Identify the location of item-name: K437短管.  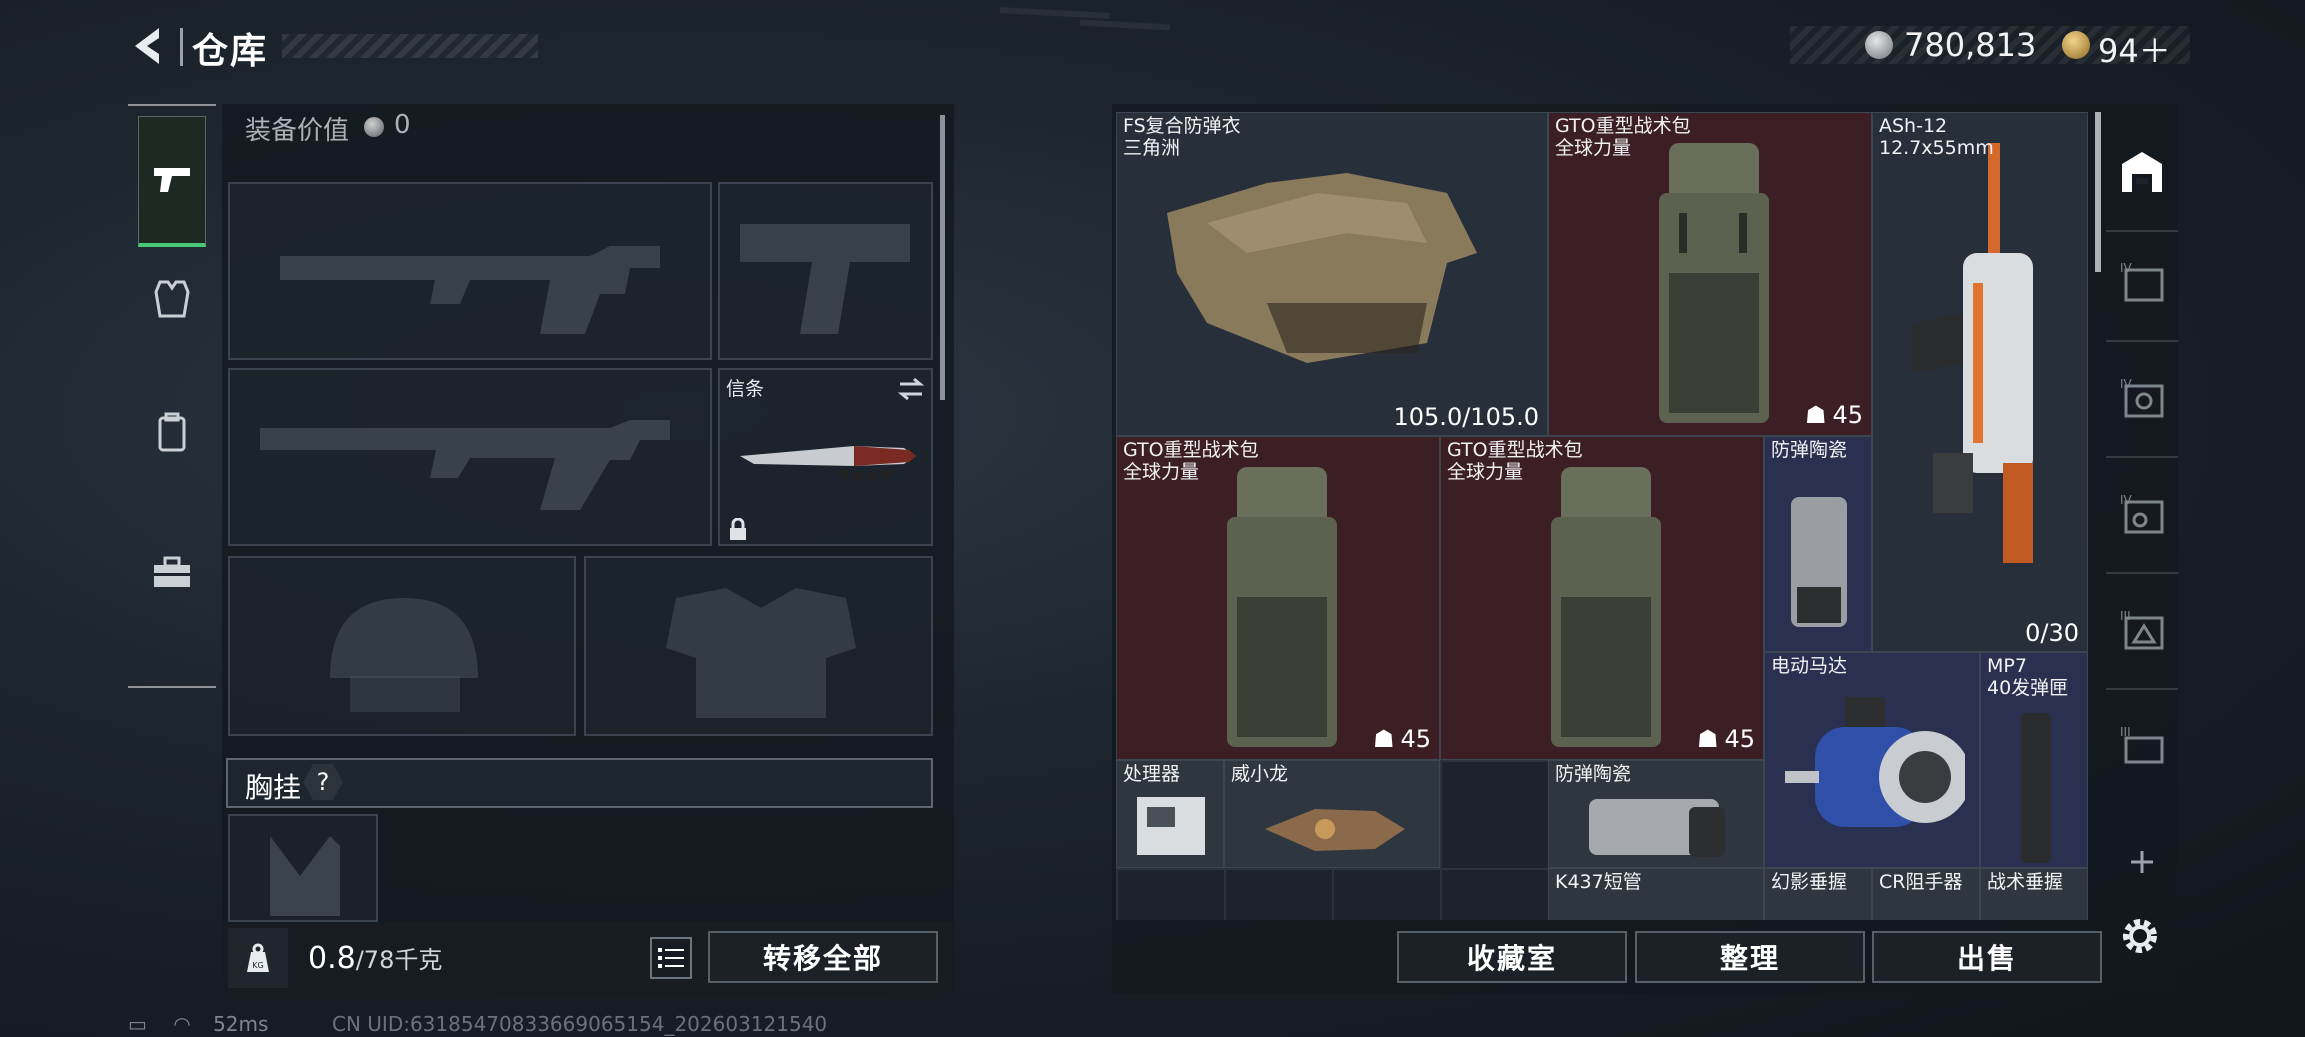
(1598, 882).